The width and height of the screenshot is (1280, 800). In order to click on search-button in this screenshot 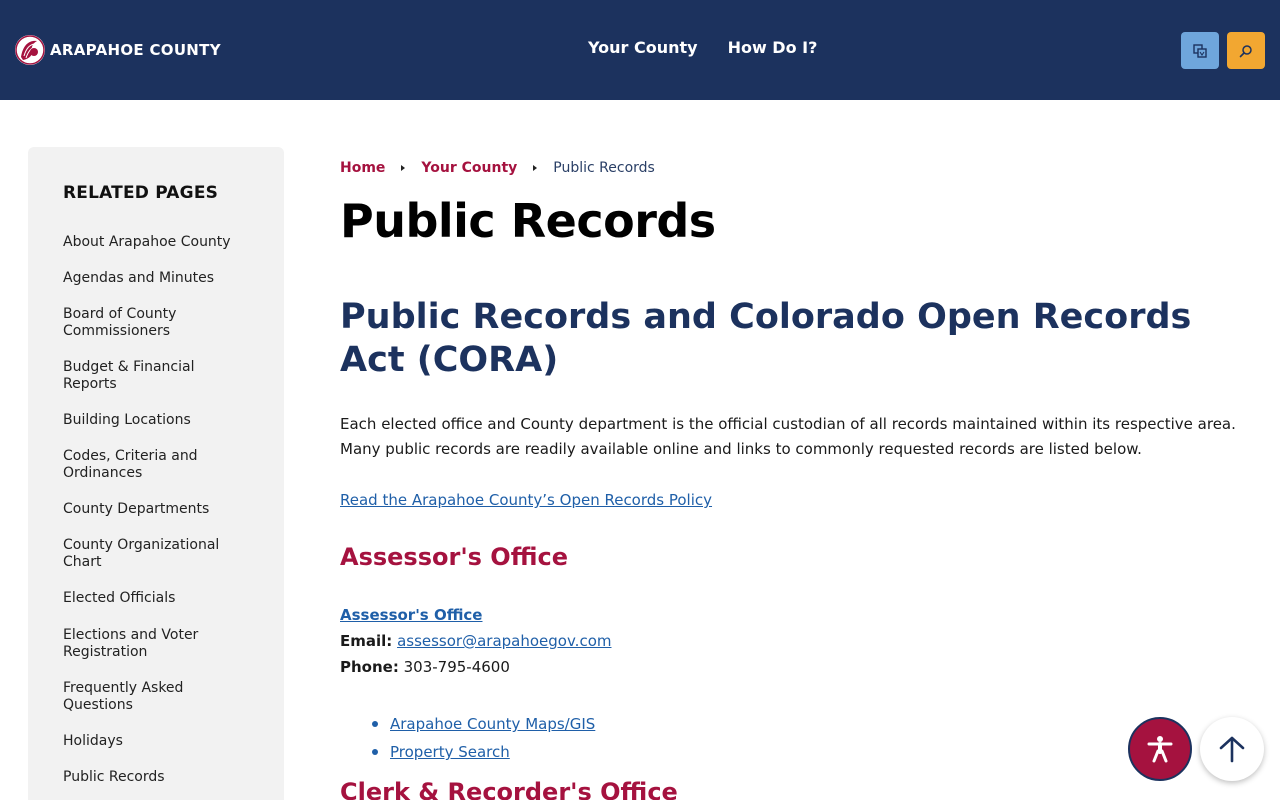, I will do `click(1246, 50)`.